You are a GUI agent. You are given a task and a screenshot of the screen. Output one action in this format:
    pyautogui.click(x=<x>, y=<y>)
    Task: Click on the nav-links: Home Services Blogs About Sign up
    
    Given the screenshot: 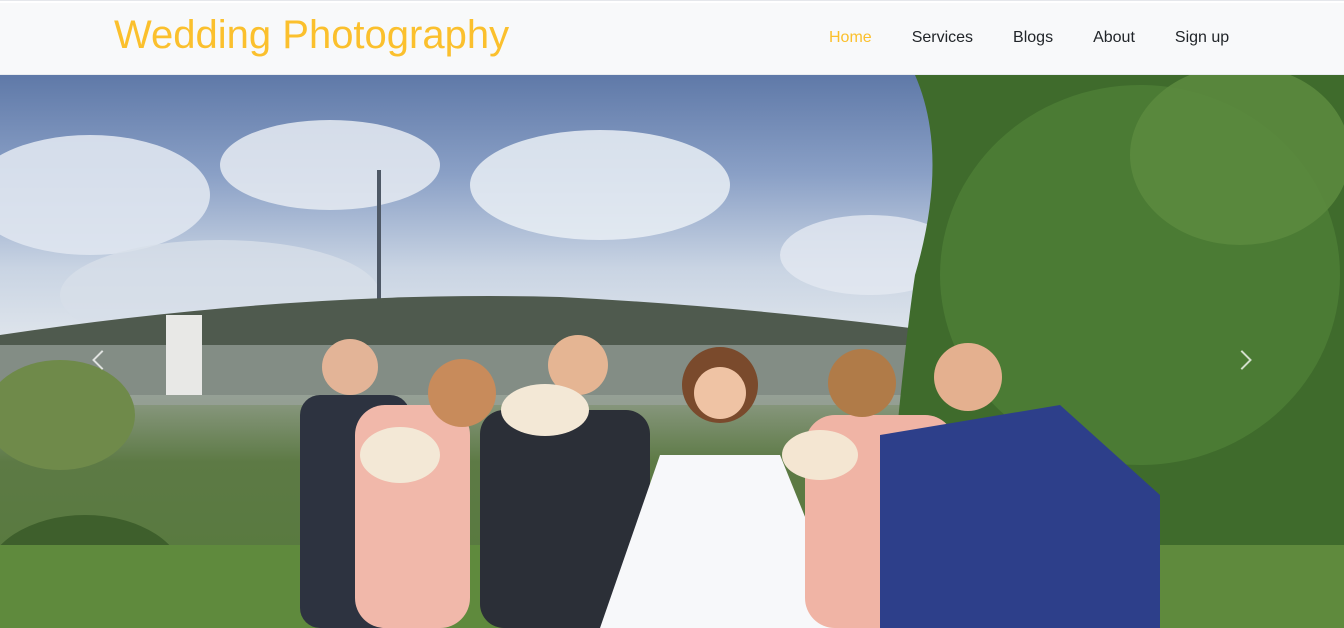 What is the action you would take?
    pyautogui.click(x=1029, y=38)
    